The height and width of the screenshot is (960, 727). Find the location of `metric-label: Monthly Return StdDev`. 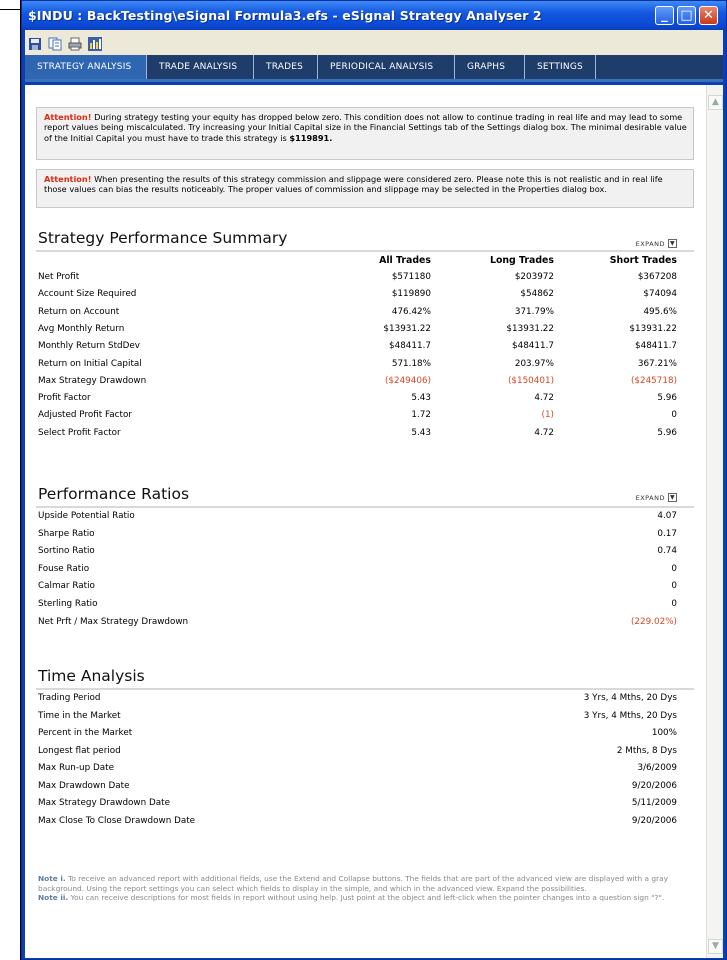

metric-label: Monthly Return StdDev is located at coordinates (89, 346).